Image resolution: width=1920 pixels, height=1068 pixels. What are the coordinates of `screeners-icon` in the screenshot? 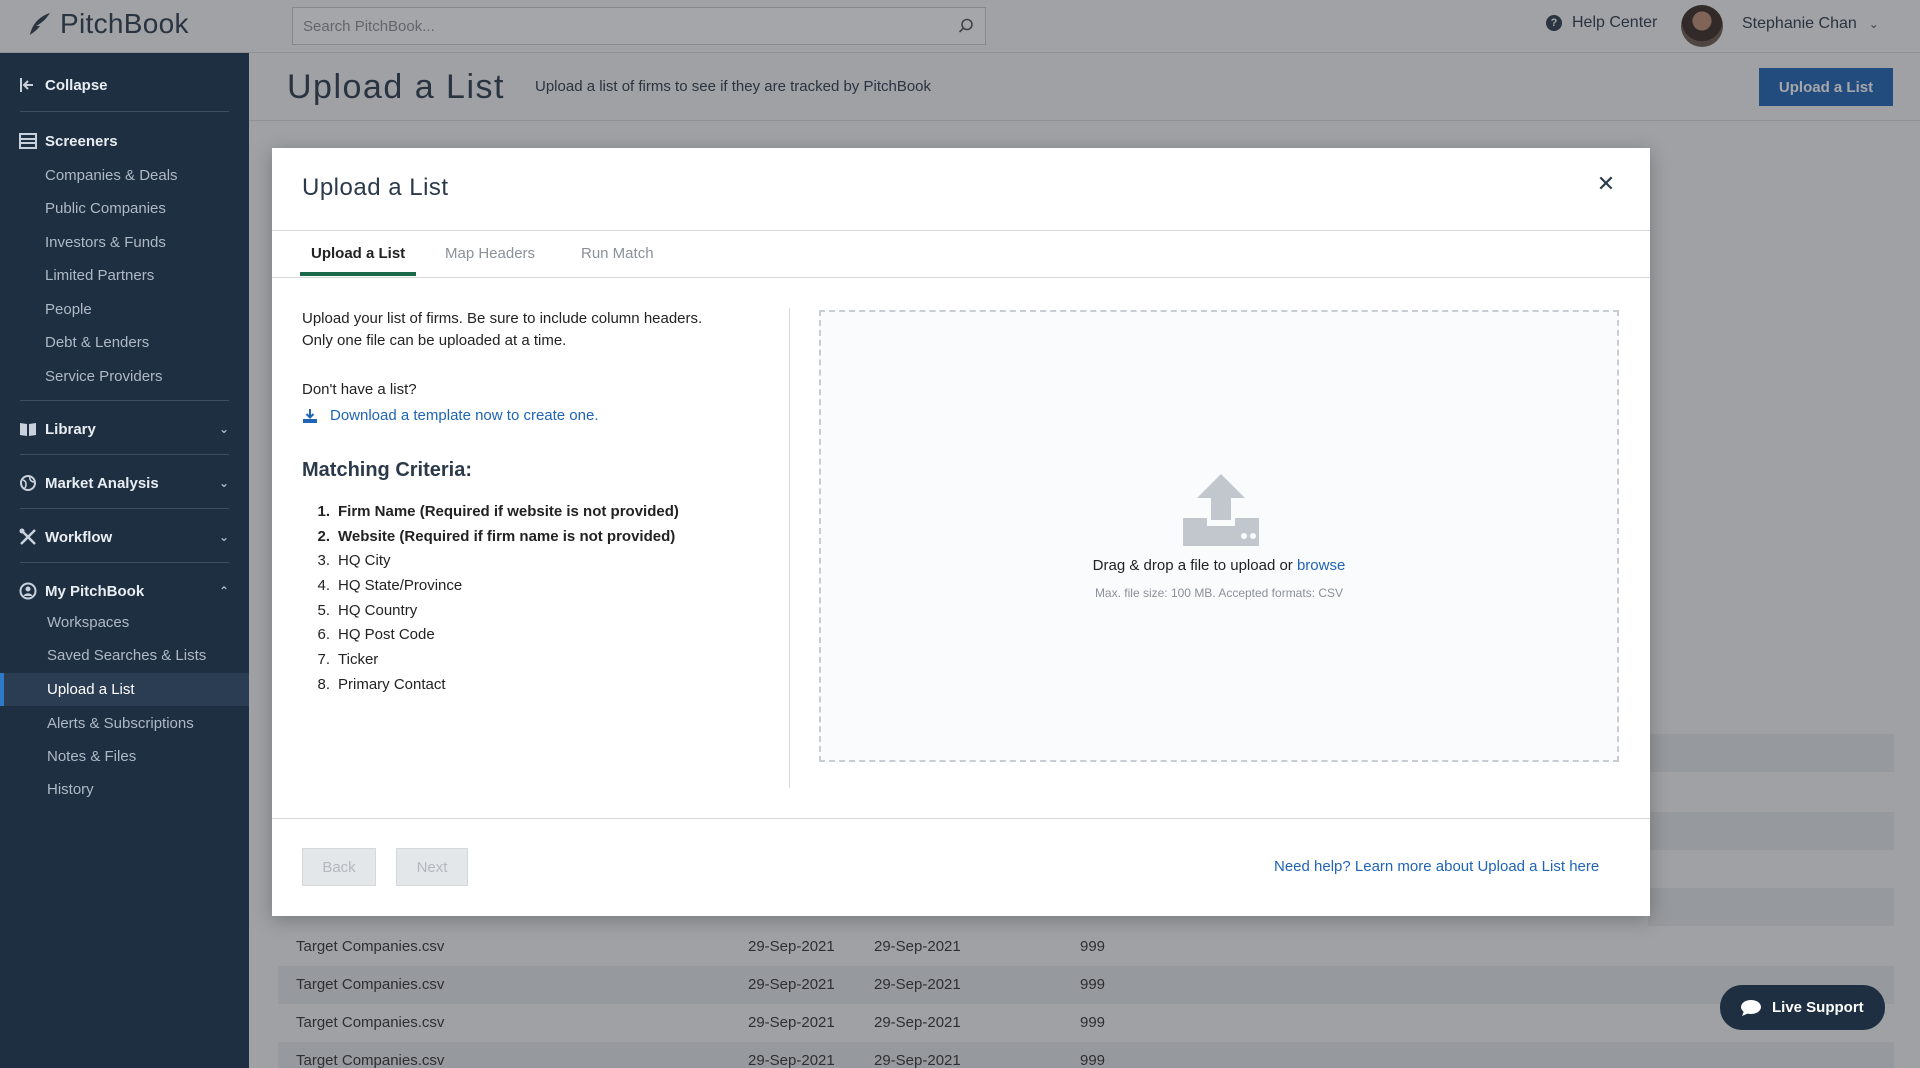 It's located at (28, 141).